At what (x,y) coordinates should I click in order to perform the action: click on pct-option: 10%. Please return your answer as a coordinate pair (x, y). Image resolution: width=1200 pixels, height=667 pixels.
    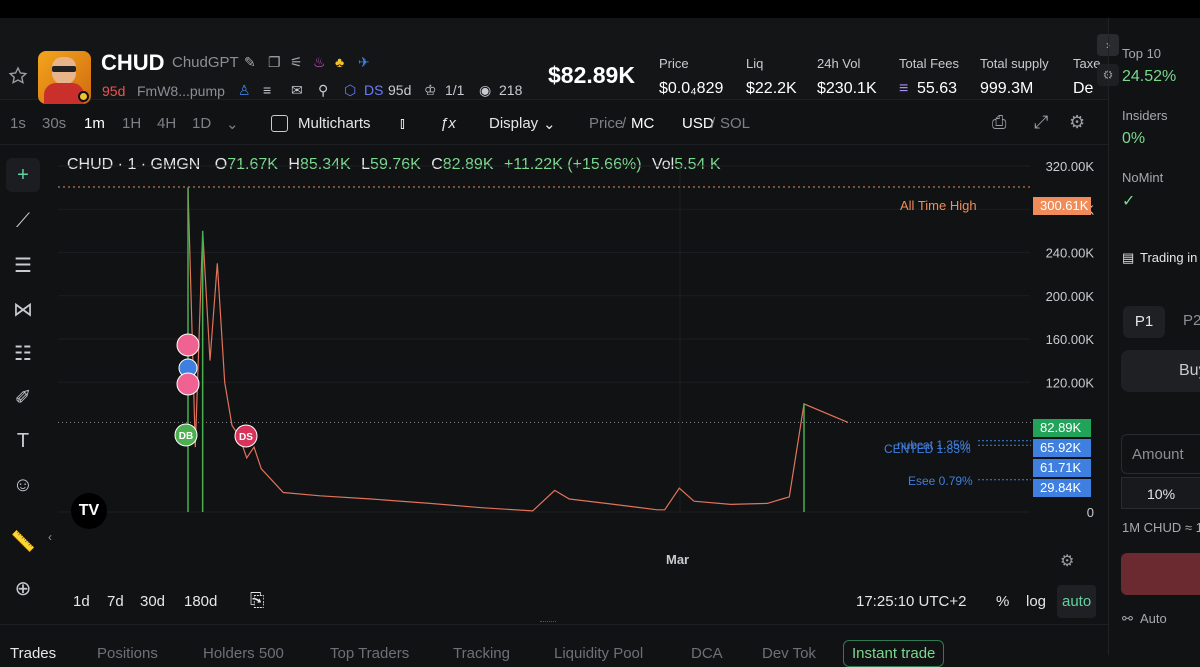
    Looking at the image, I should click on (1160, 493).